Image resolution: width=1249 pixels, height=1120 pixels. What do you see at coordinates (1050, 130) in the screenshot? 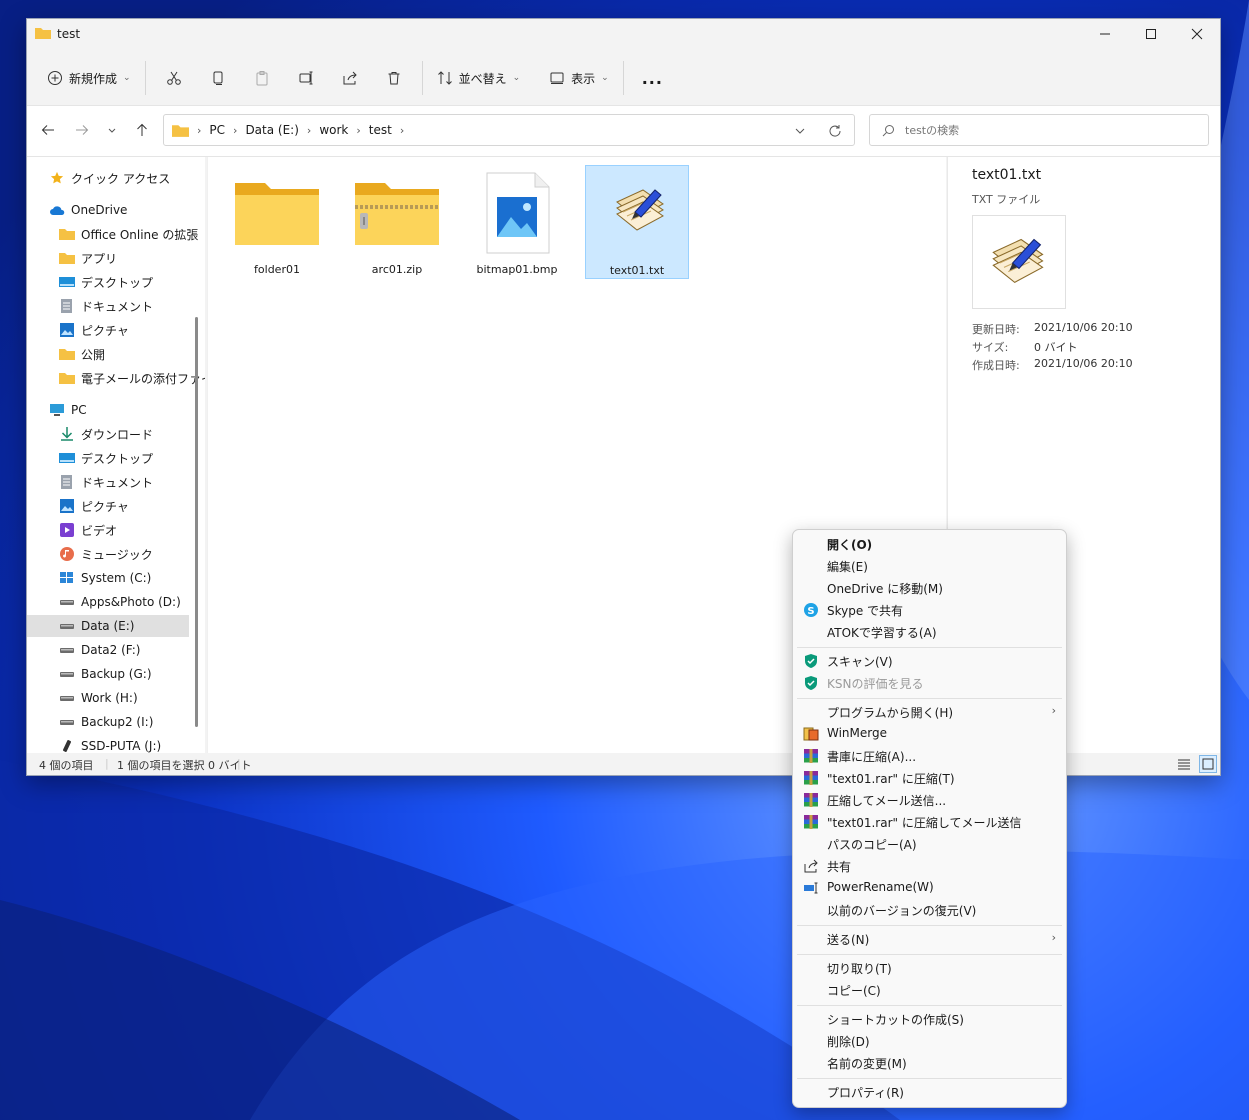
I see `search-input` at bounding box center [1050, 130].